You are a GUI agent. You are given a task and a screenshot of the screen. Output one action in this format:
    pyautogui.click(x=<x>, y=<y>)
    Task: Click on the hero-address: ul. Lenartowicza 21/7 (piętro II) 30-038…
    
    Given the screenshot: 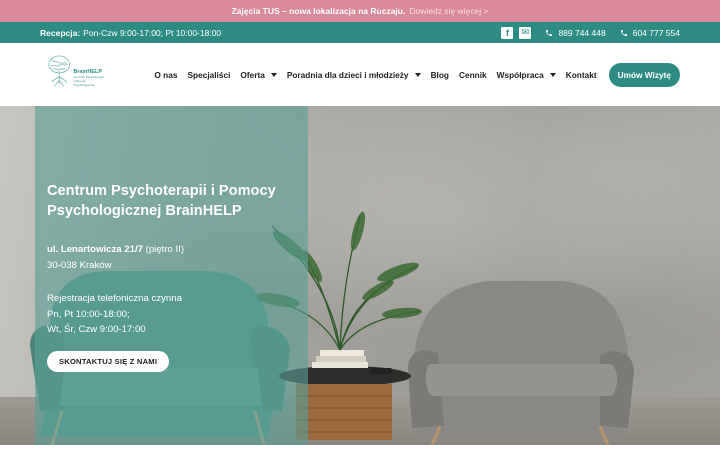 What is the action you would take?
    pyautogui.click(x=177, y=258)
    